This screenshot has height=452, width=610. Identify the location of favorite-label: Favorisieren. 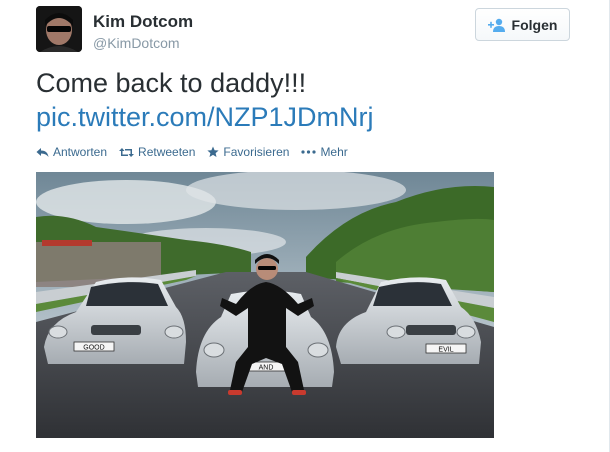
(256, 152).